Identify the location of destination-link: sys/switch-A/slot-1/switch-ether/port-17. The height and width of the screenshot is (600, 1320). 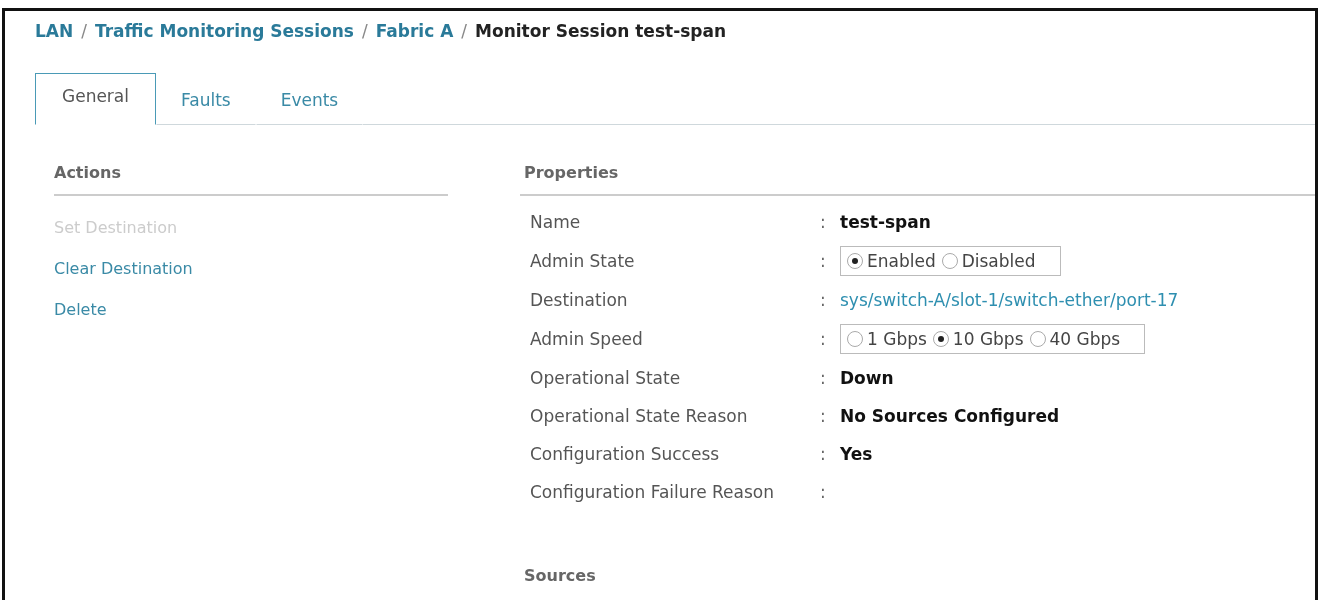
(1009, 300).